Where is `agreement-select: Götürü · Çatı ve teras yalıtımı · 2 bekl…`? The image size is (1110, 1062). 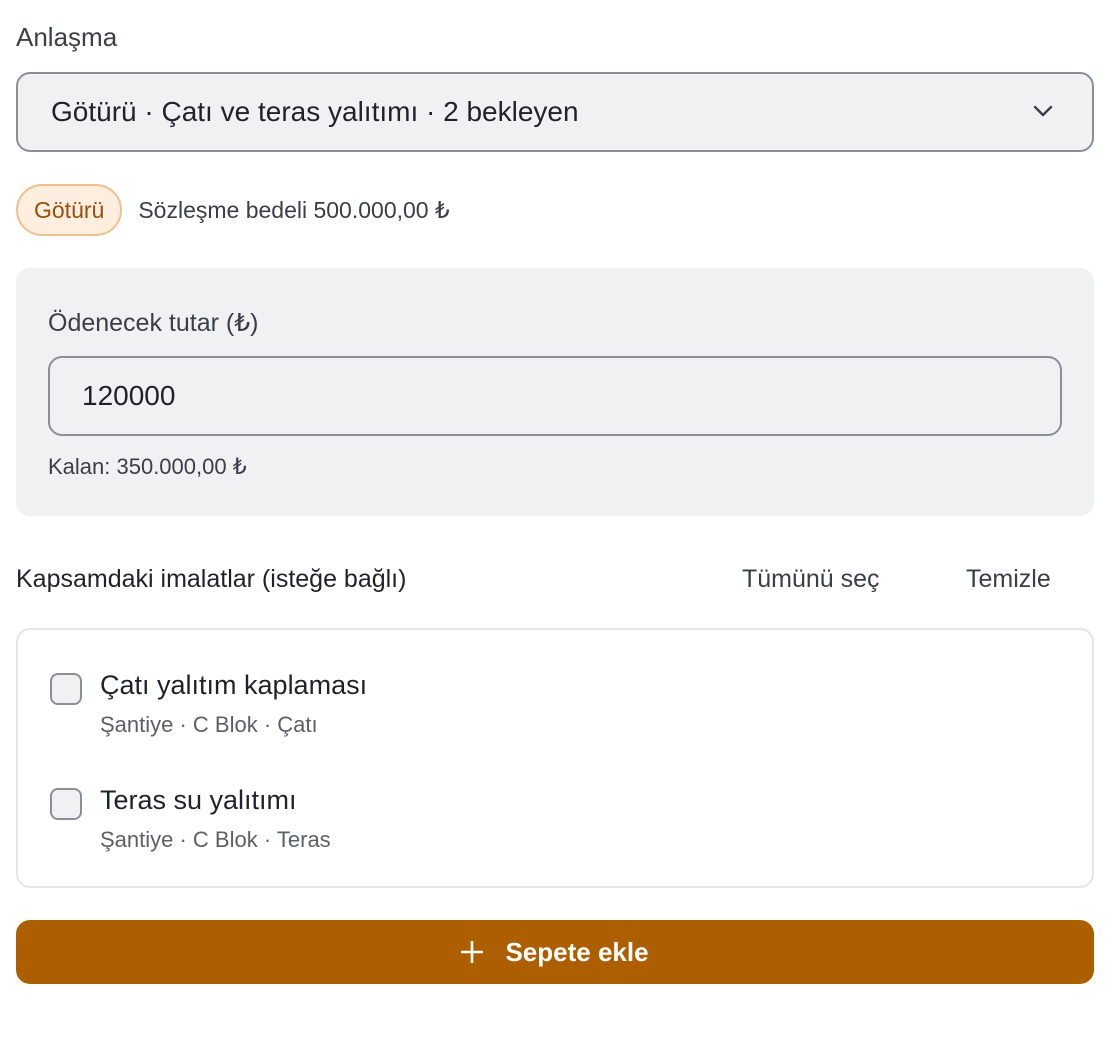 agreement-select: Götürü · Çatı ve teras yalıtımı · 2 bekl… is located at coordinates (555, 112).